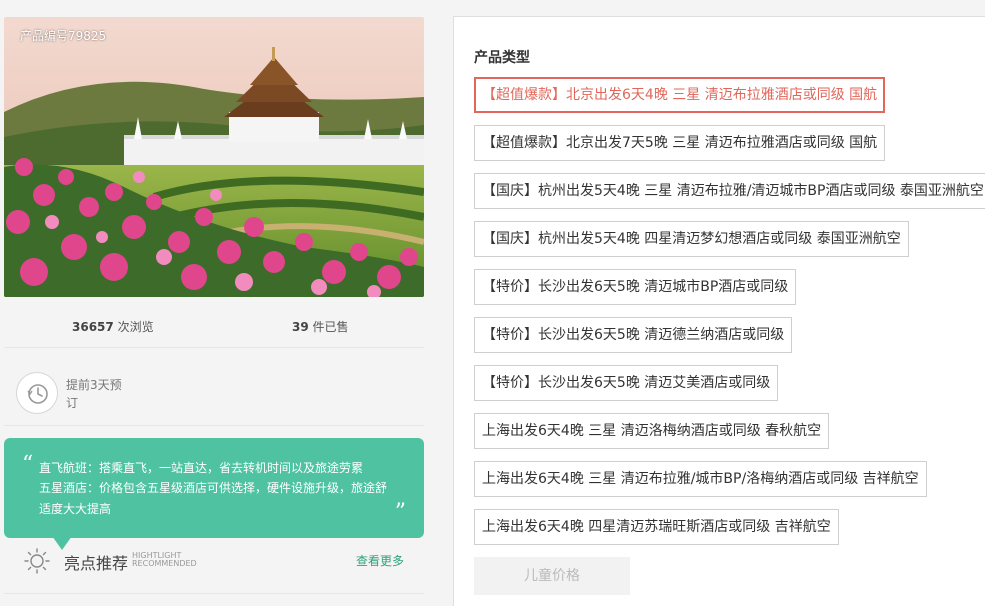  Describe the element at coordinates (633, 335) in the screenshot. I see `product-type-option: 【特价】长沙出发6天5晚 清迈德兰纳酒店或同级` at that location.